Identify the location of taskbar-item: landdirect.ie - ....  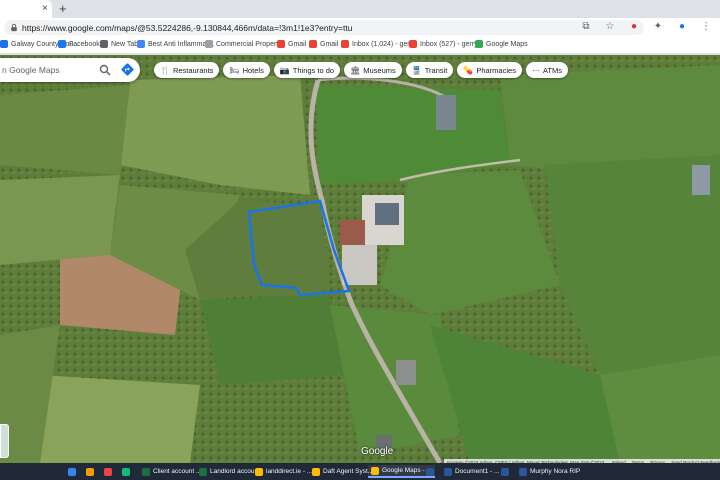
(283, 471).